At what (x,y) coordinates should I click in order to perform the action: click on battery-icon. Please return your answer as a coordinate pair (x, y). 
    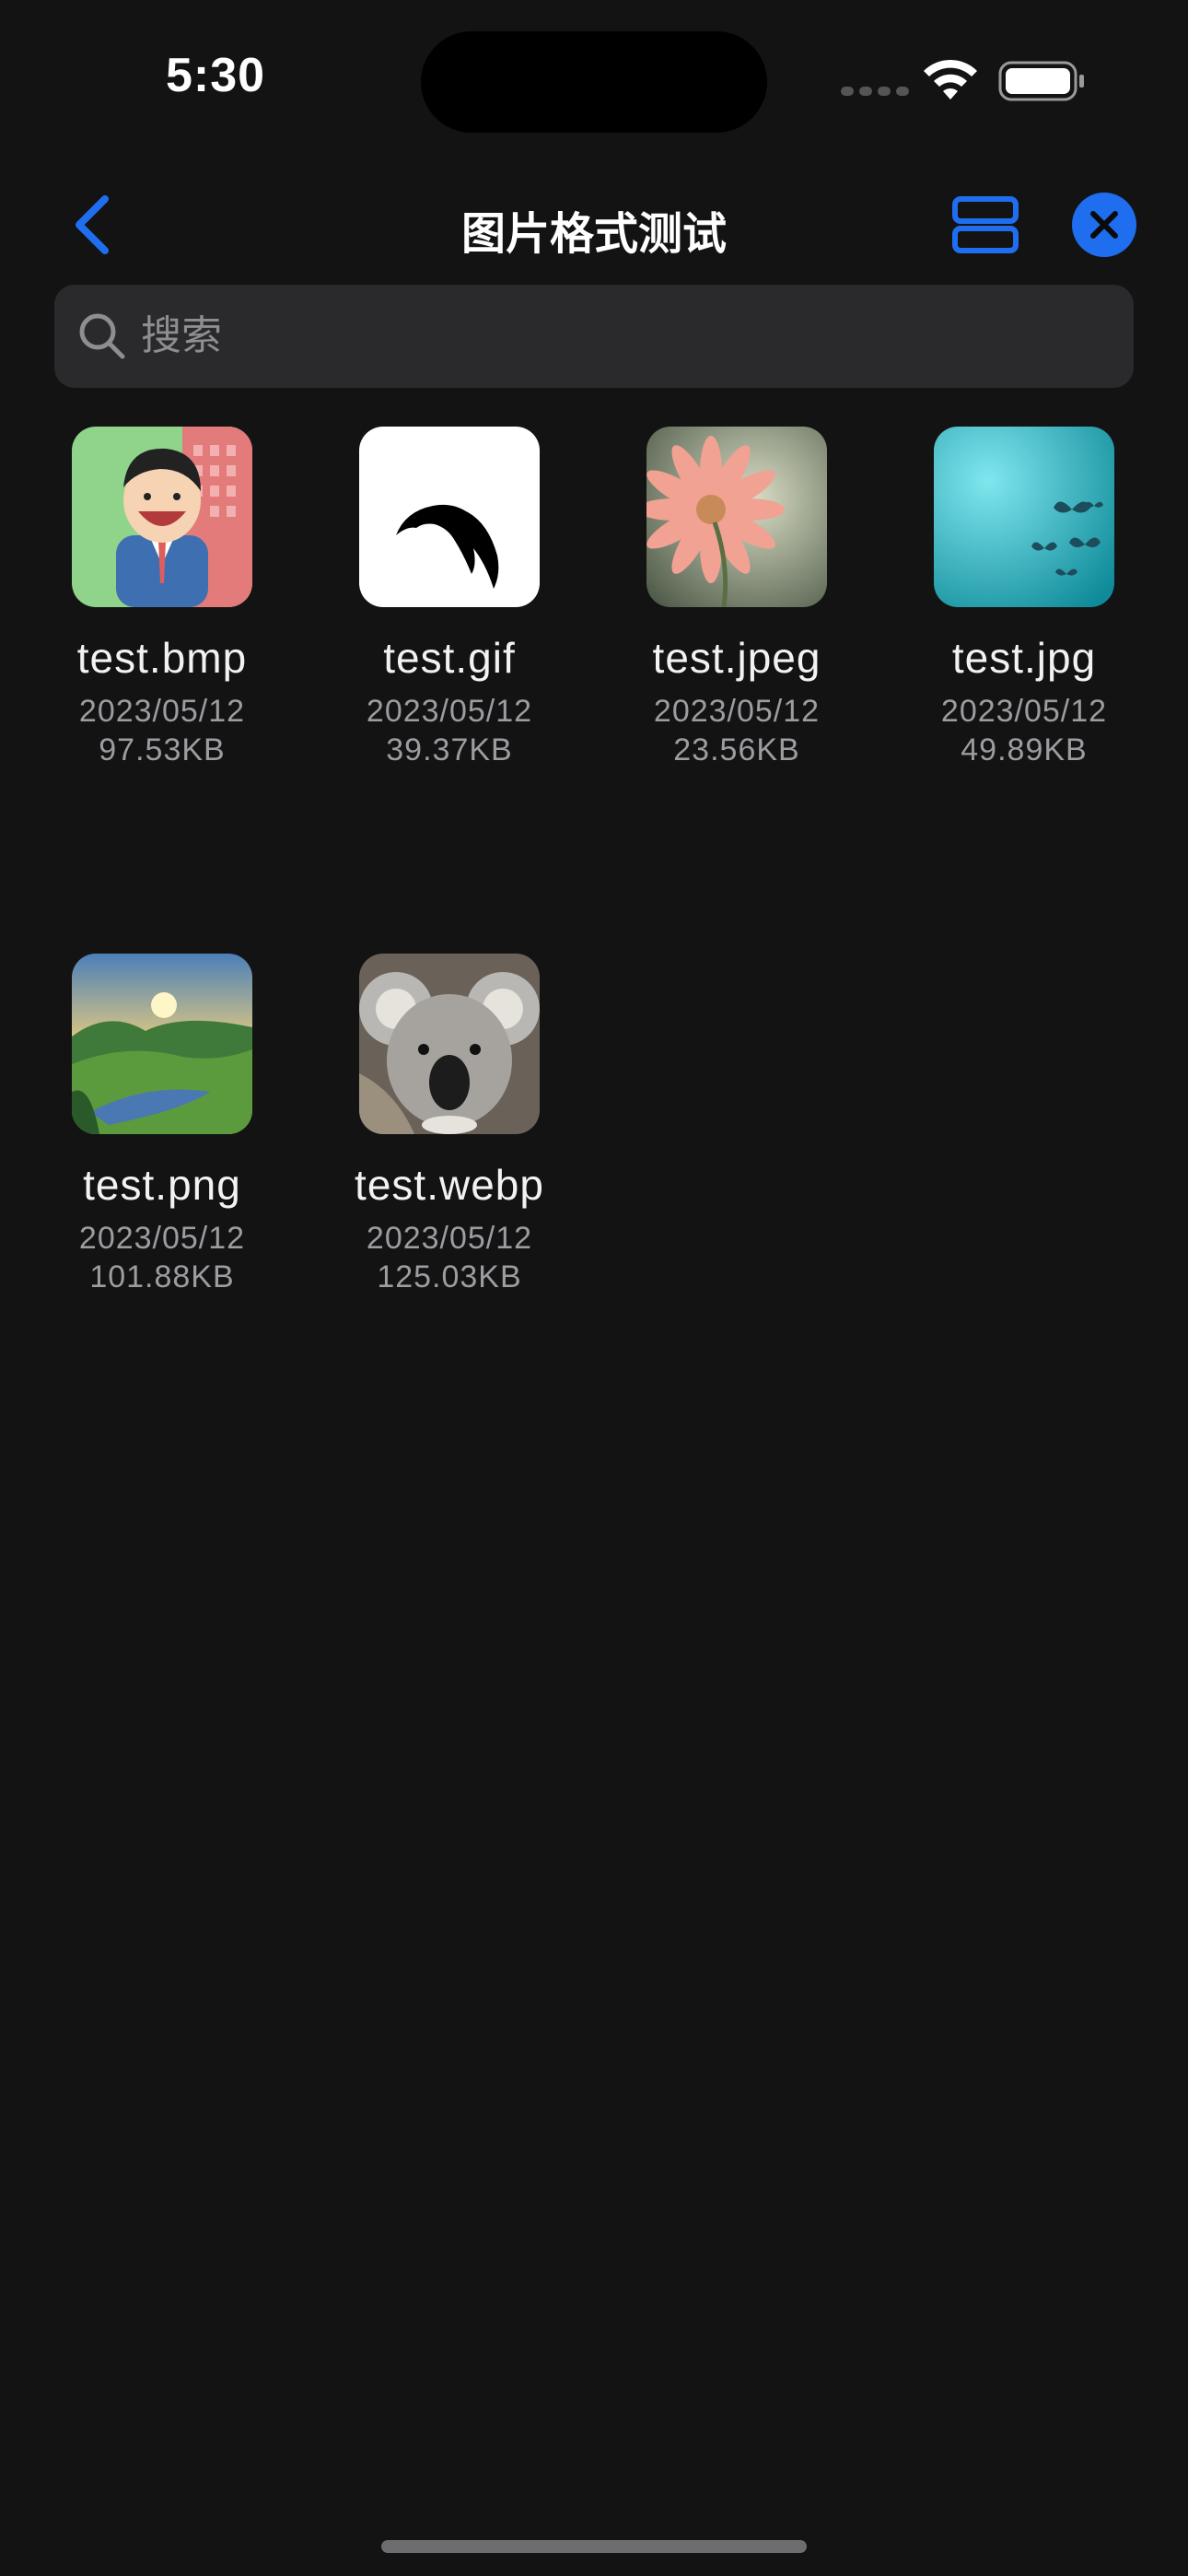
    Looking at the image, I should click on (1041, 81).